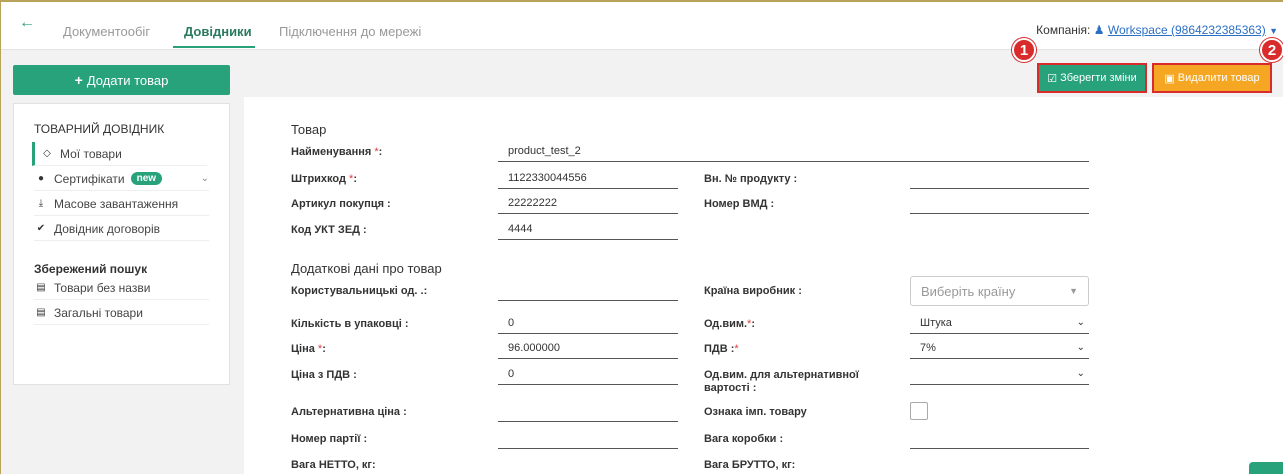 The width and height of the screenshot is (1283, 474). I want to click on internal-number-field, so click(999, 178).